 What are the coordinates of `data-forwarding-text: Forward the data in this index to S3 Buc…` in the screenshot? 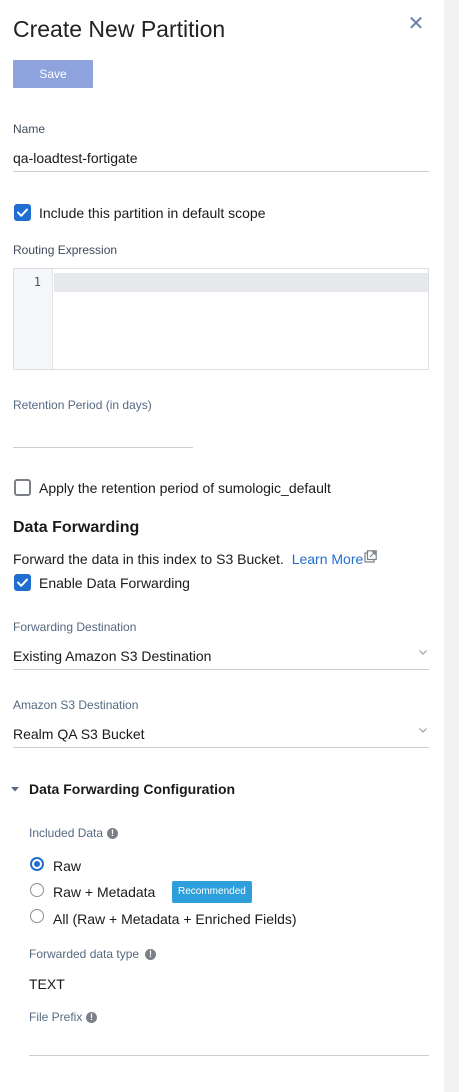 It's located at (148, 559).